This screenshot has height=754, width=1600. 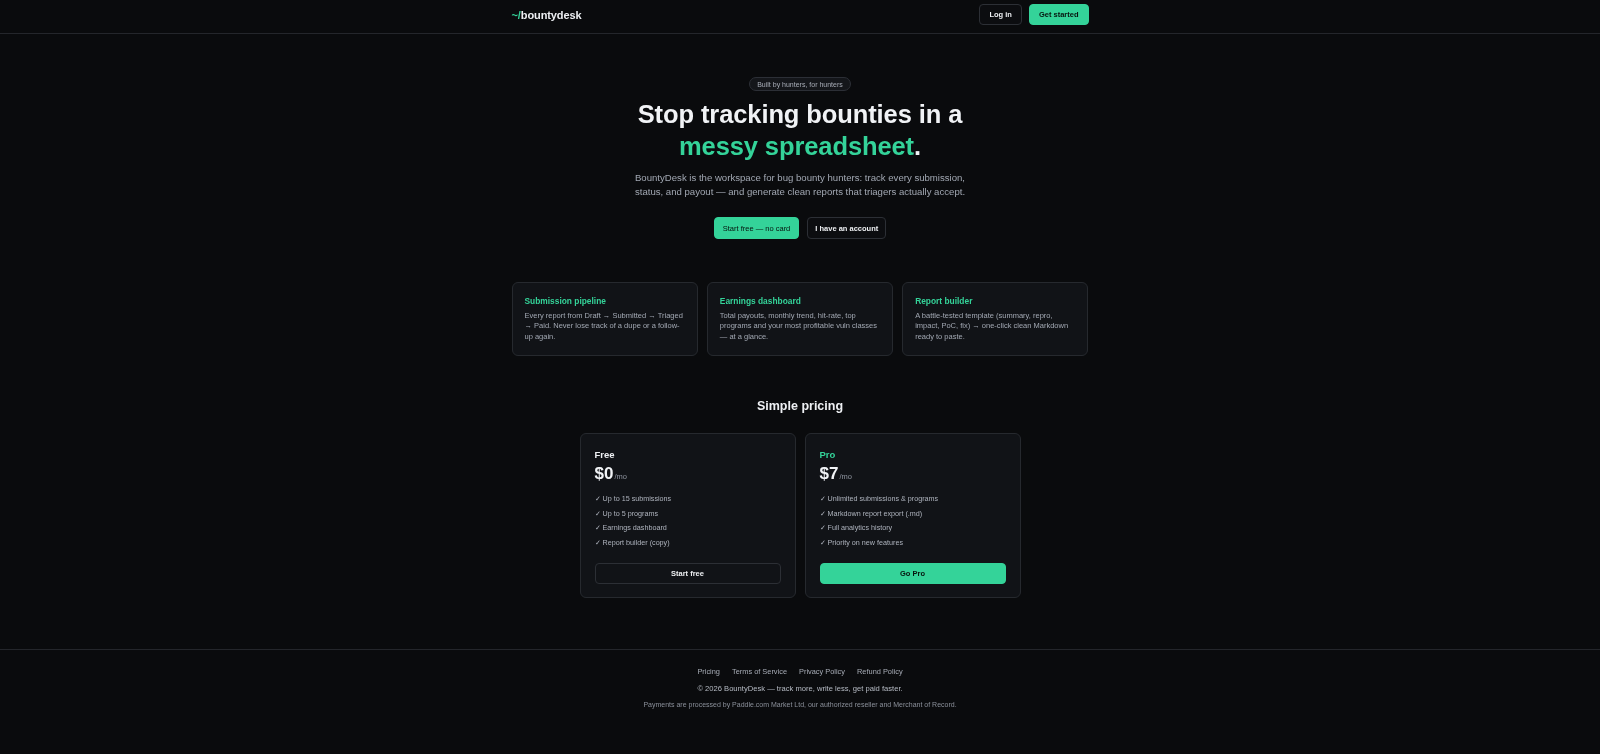 What do you see at coordinates (800, 185) in the screenshot?
I see `hero-description: BountyDesk is the workspace for bug bounty hunters: track every submission, status, and payout — and generate clean reports that triagers actually accept.` at bounding box center [800, 185].